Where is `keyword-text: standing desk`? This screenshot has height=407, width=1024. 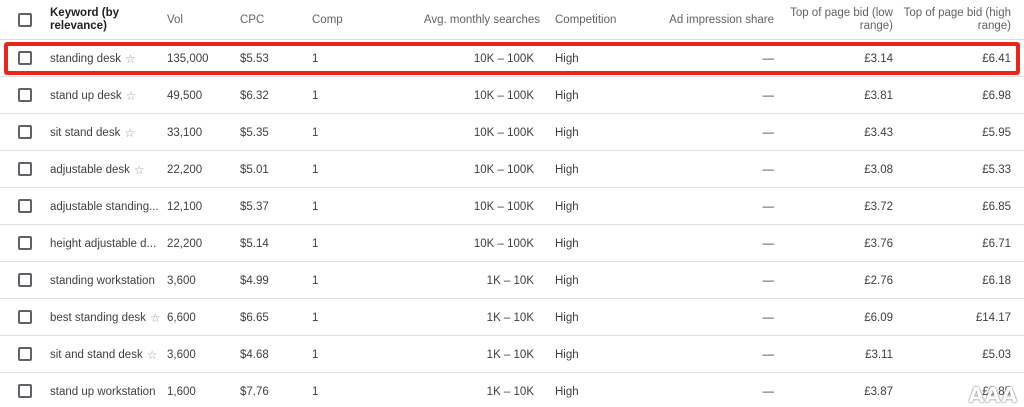 keyword-text: standing desk is located at coordinates (85, 58).